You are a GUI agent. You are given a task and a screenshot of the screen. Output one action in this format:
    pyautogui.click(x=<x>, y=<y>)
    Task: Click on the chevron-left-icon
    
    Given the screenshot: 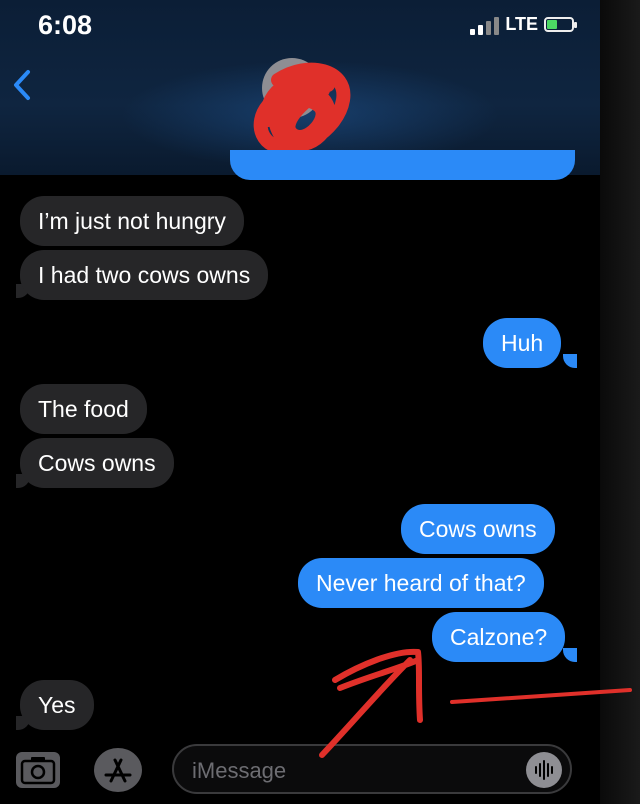 What is the action you would take?
    pyautogui.click(x=22, y=85)
    